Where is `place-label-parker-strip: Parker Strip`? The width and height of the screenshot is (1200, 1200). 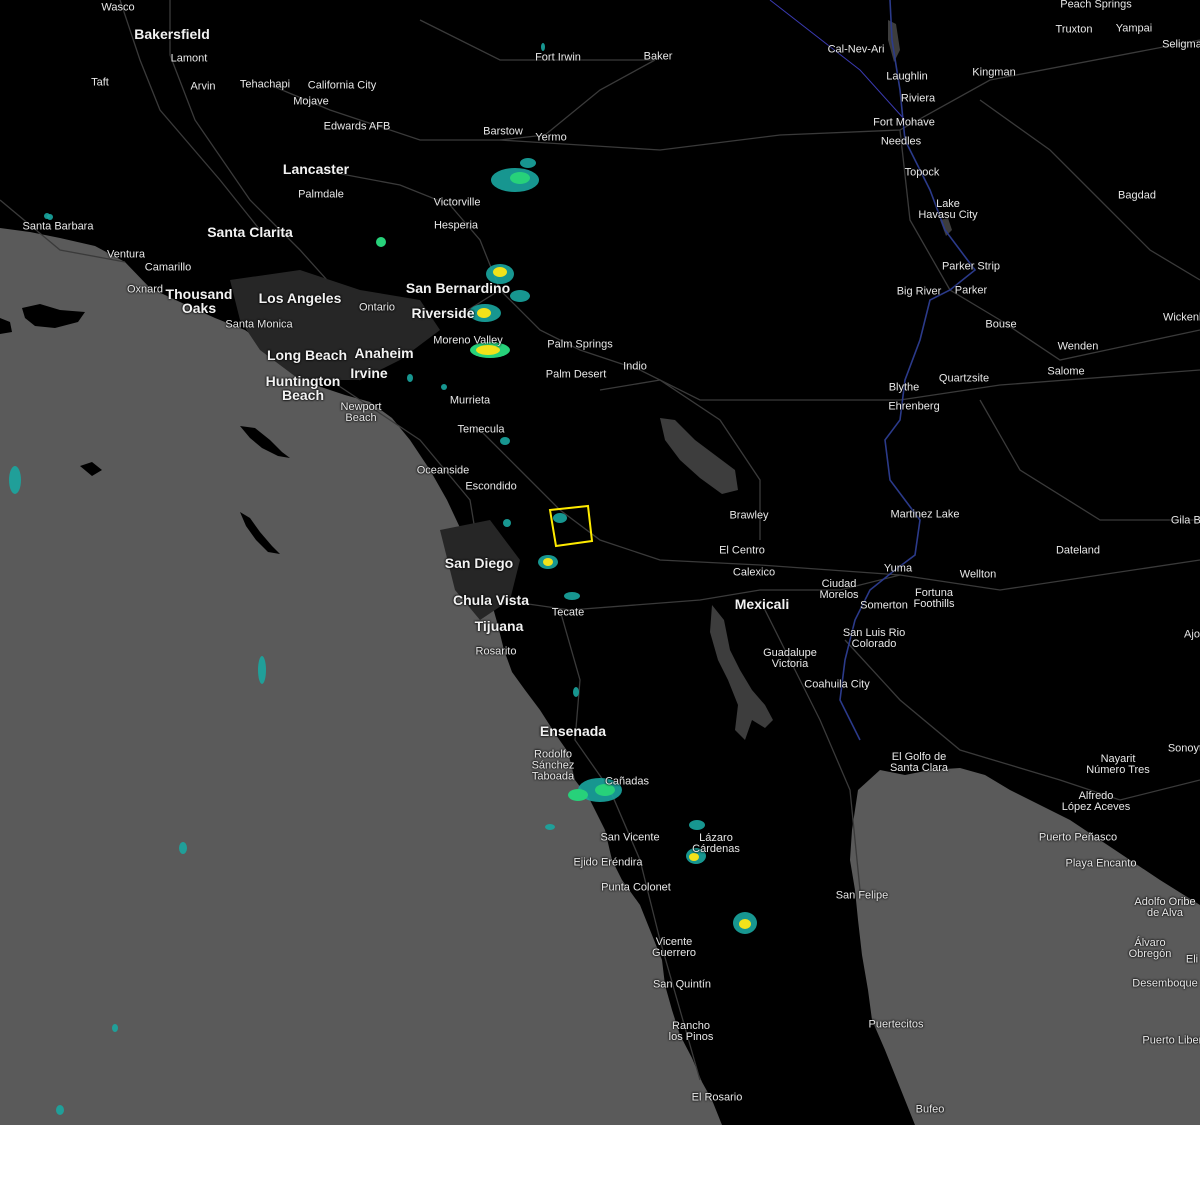 place-label-parker-strip: Parker Strip is located at coordinates (971, 266).